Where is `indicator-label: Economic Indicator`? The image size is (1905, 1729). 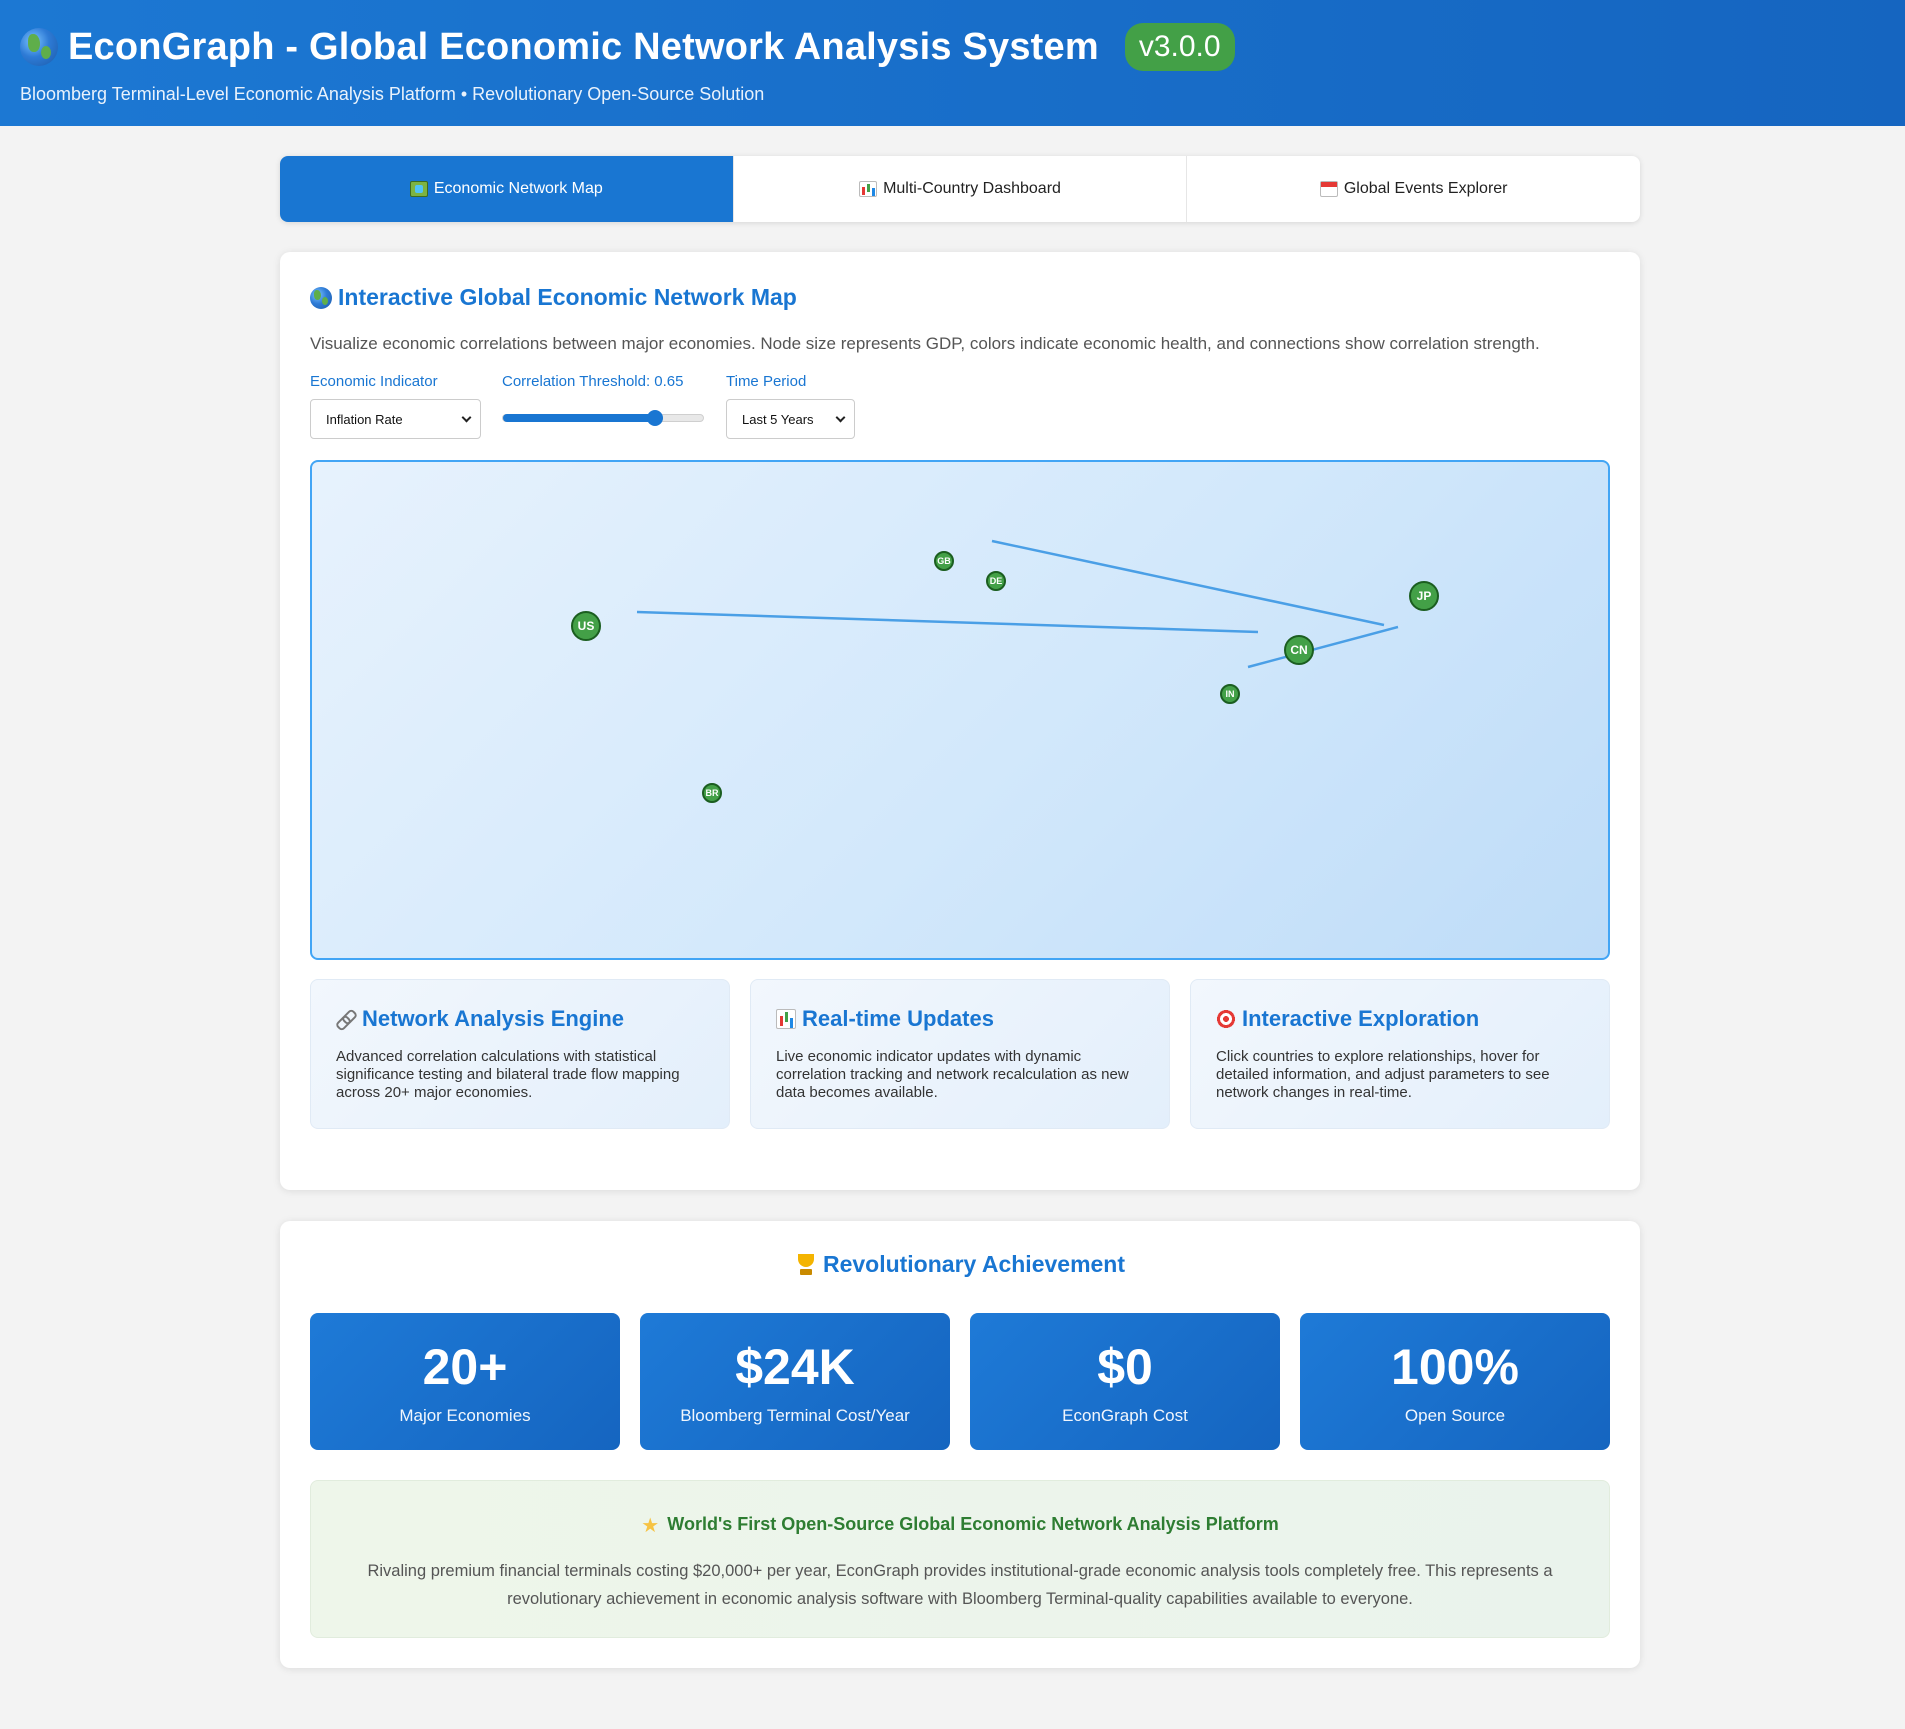
indicator-label: Economic Indicator is located at coordinates (374, 381).